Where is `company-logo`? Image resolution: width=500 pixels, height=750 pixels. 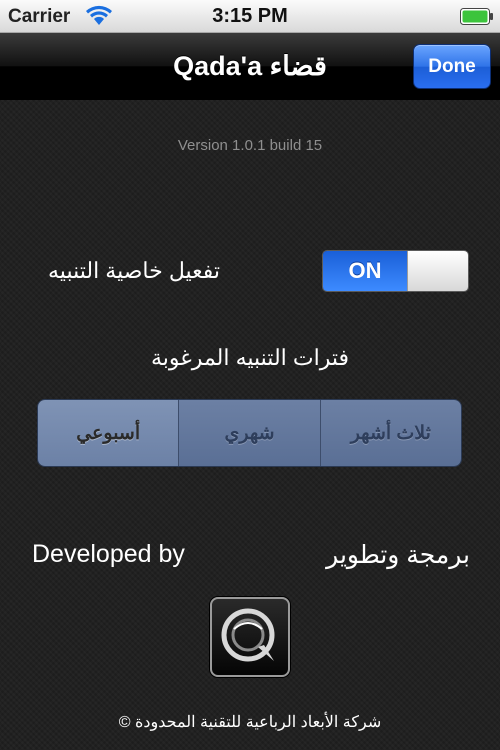 company-logo is located at coordinates (250, 637).